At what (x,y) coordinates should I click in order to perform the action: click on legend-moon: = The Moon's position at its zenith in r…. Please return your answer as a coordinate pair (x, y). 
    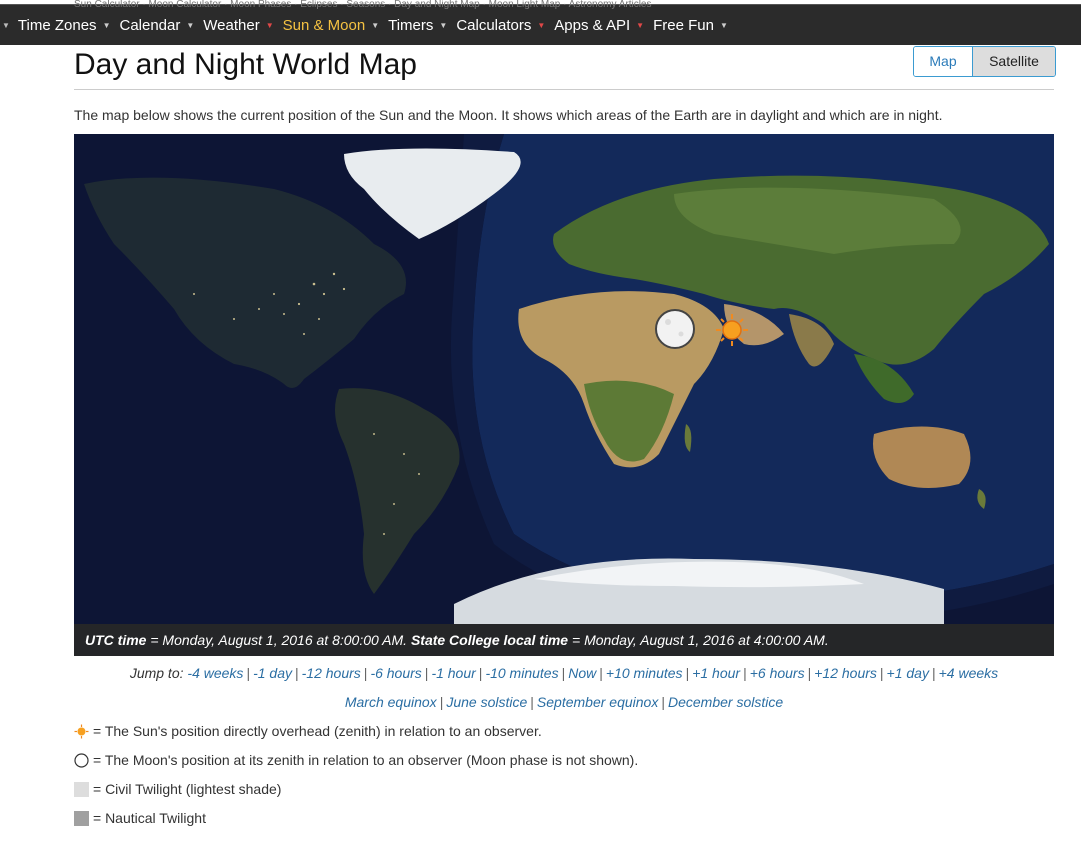
    Looking at the image, I should click on (356, 760).